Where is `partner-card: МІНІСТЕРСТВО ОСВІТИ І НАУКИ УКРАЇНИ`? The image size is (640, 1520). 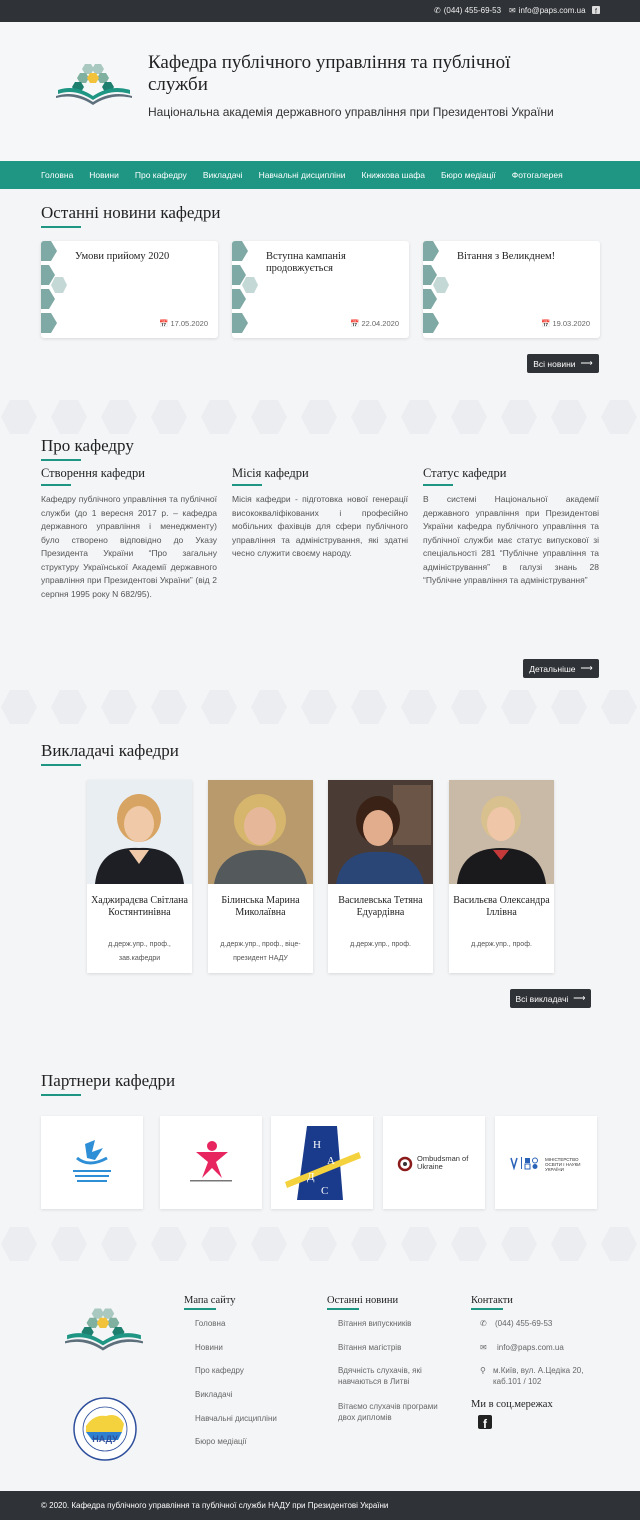
partner-card: МІНІСТЕРСТВО ОСВІТИ І НАУКИ УКРАЇНИ is located at coordinates (546, 1162).